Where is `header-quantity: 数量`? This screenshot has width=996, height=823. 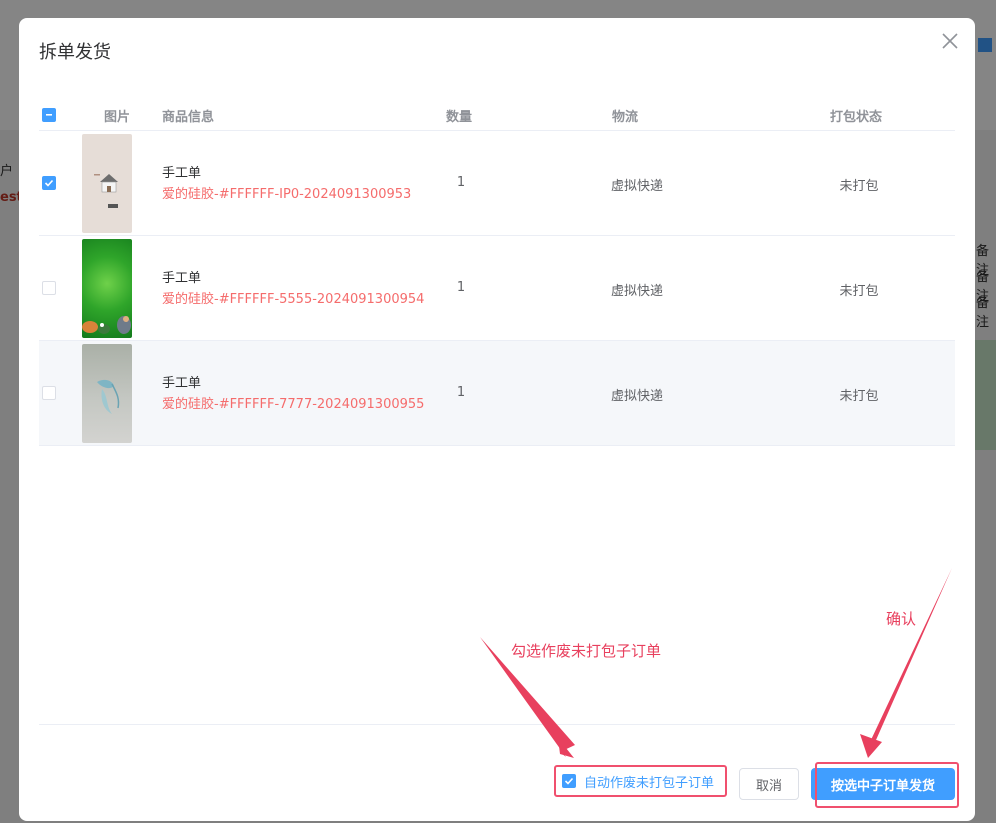 header-quantity: 数量 is located at coordinates (459, 117).